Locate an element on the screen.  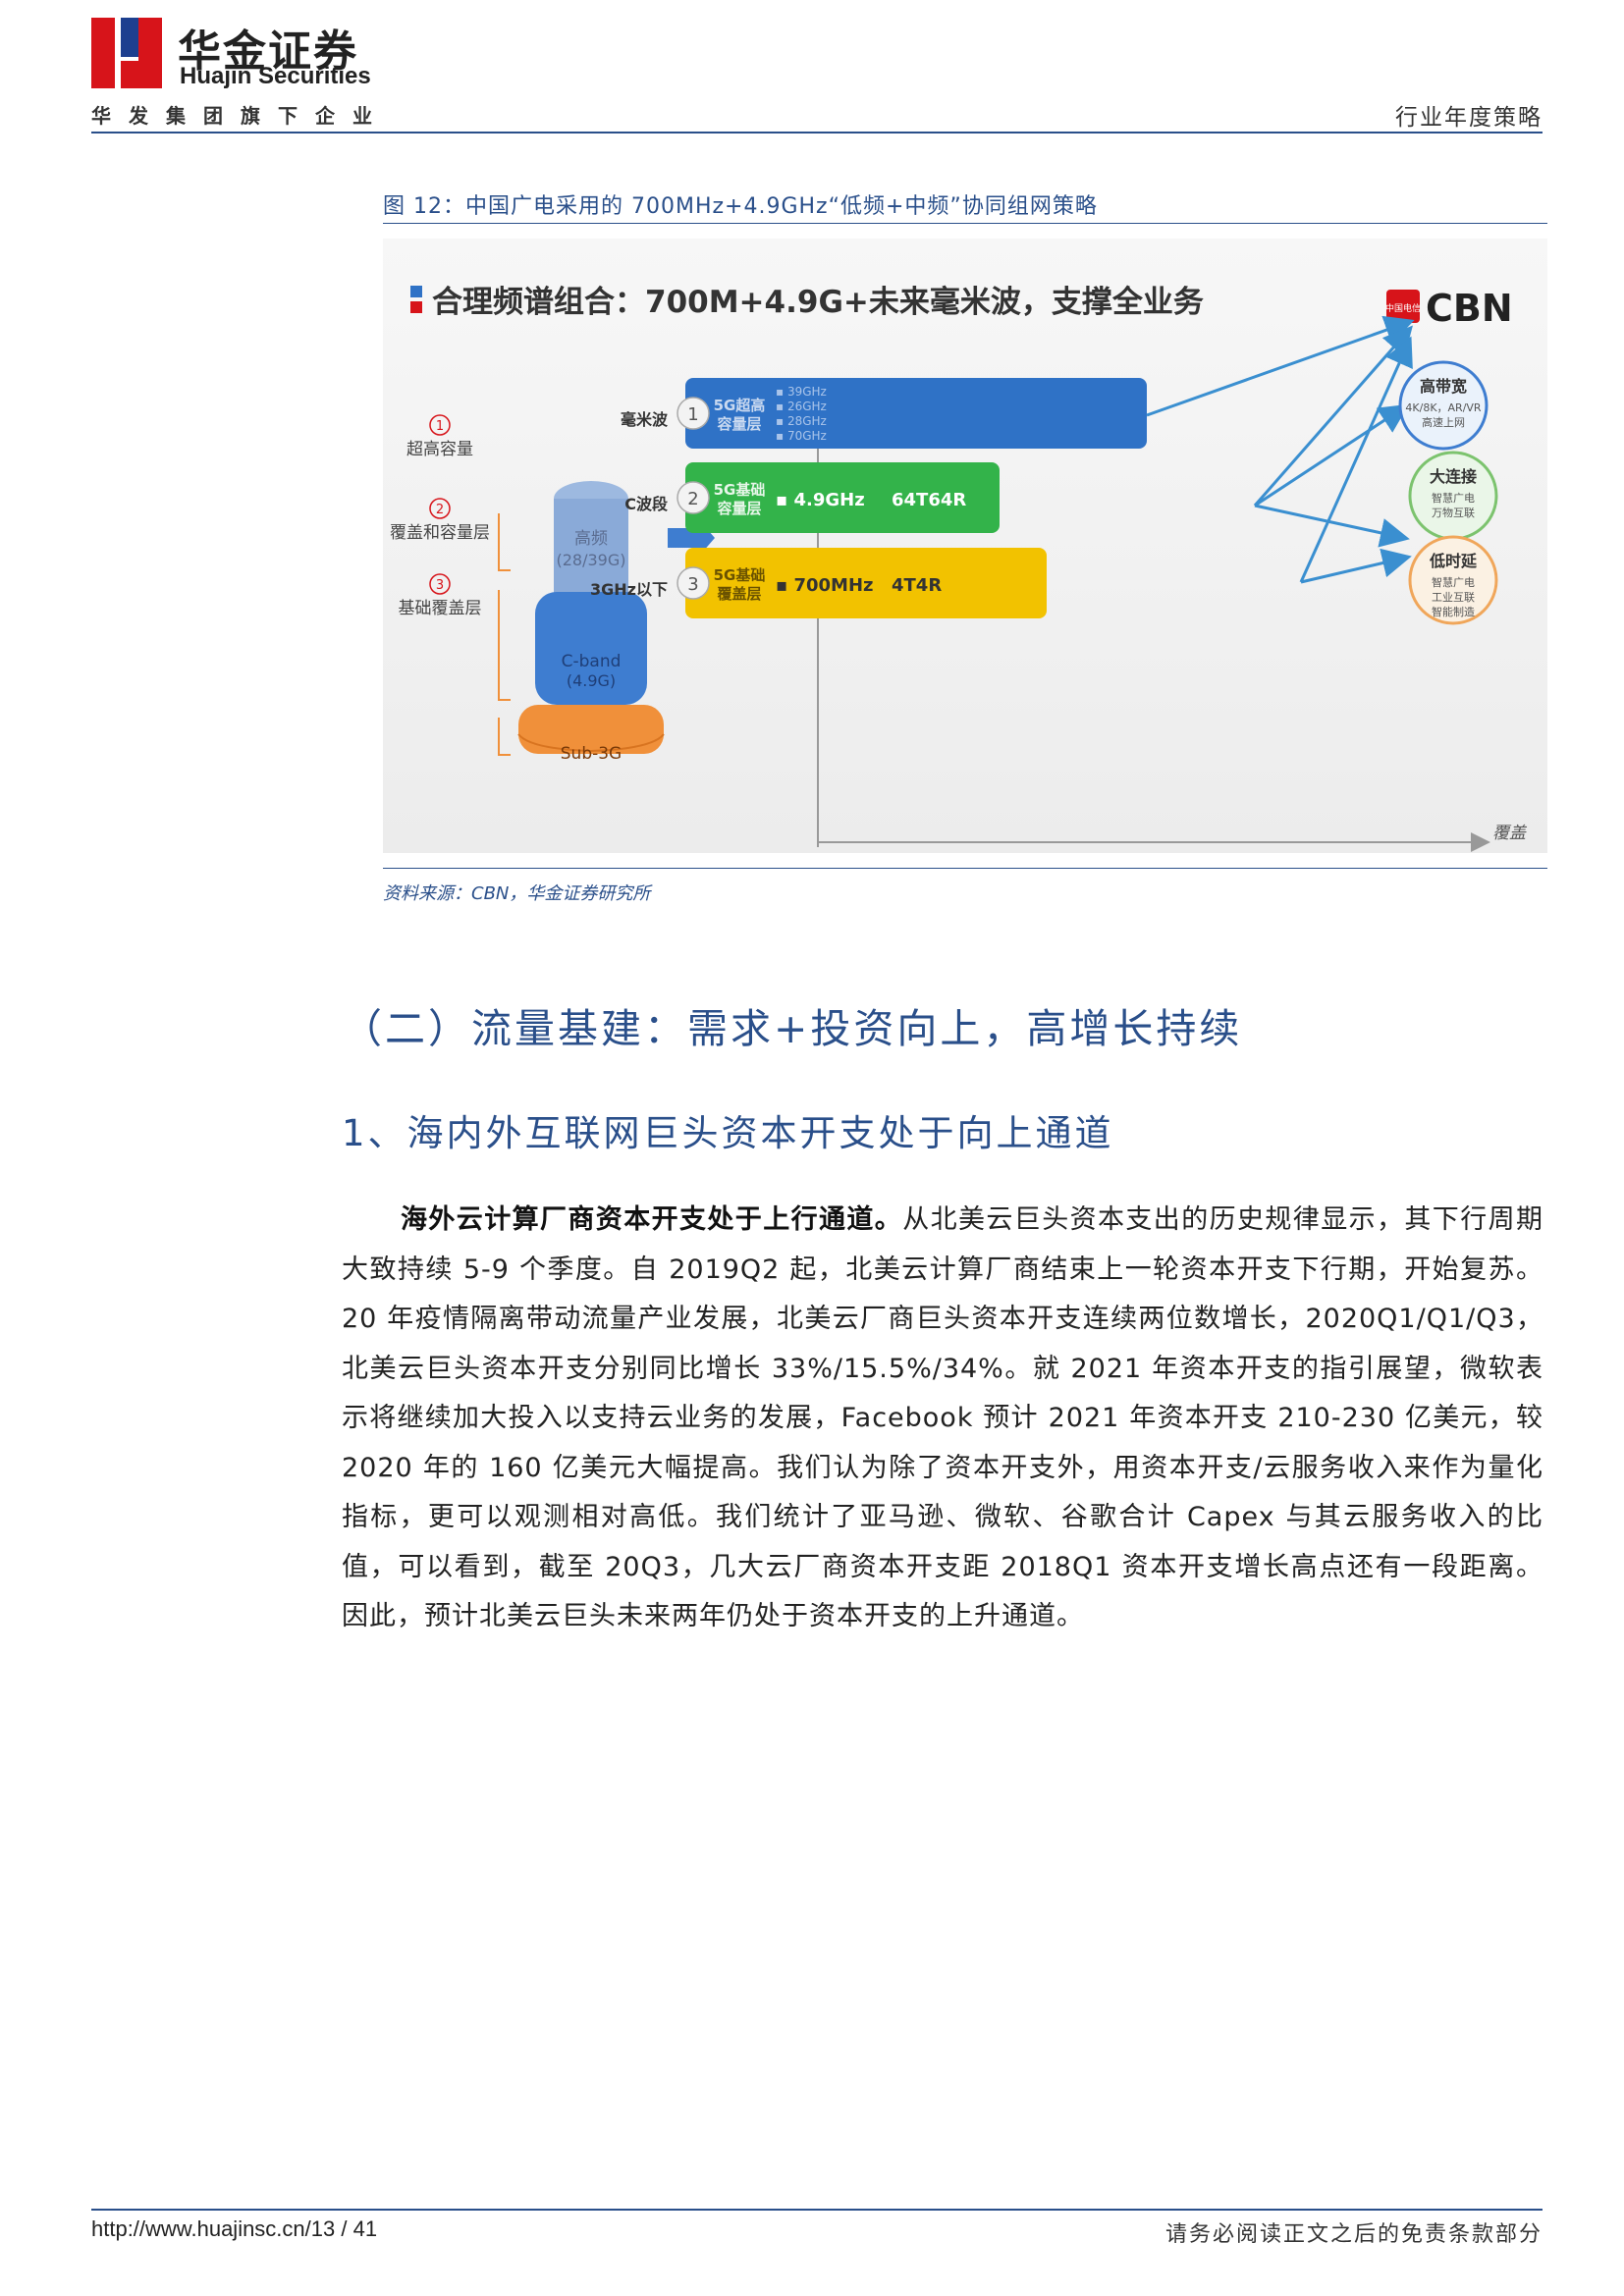
group-tagline: 华发集团旗下企业 is located at coordinates (240, 116).